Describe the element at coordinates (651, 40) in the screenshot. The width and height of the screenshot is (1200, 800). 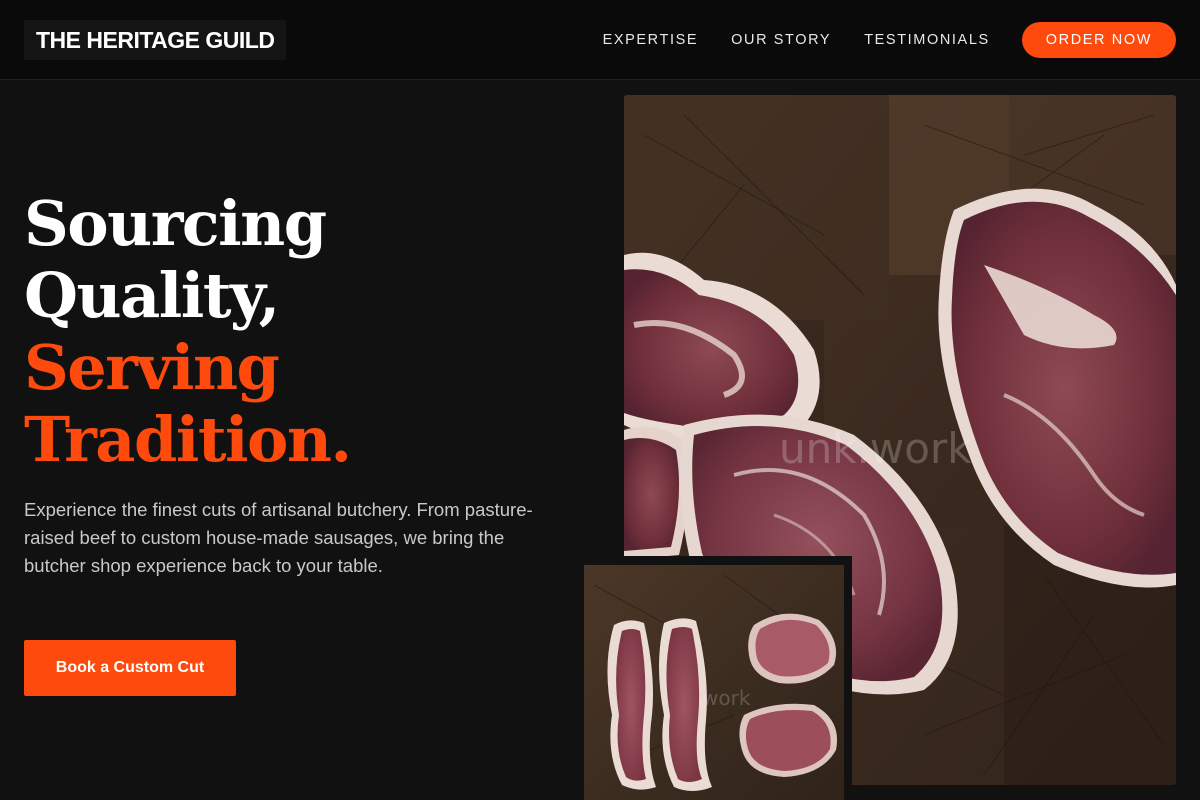
I see `nav-link-expertise: EXPERTISE` at that location.